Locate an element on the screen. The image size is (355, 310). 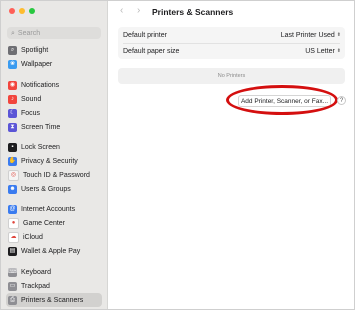
page-title: Printers & Scanners is located at coordinates (193, 12).